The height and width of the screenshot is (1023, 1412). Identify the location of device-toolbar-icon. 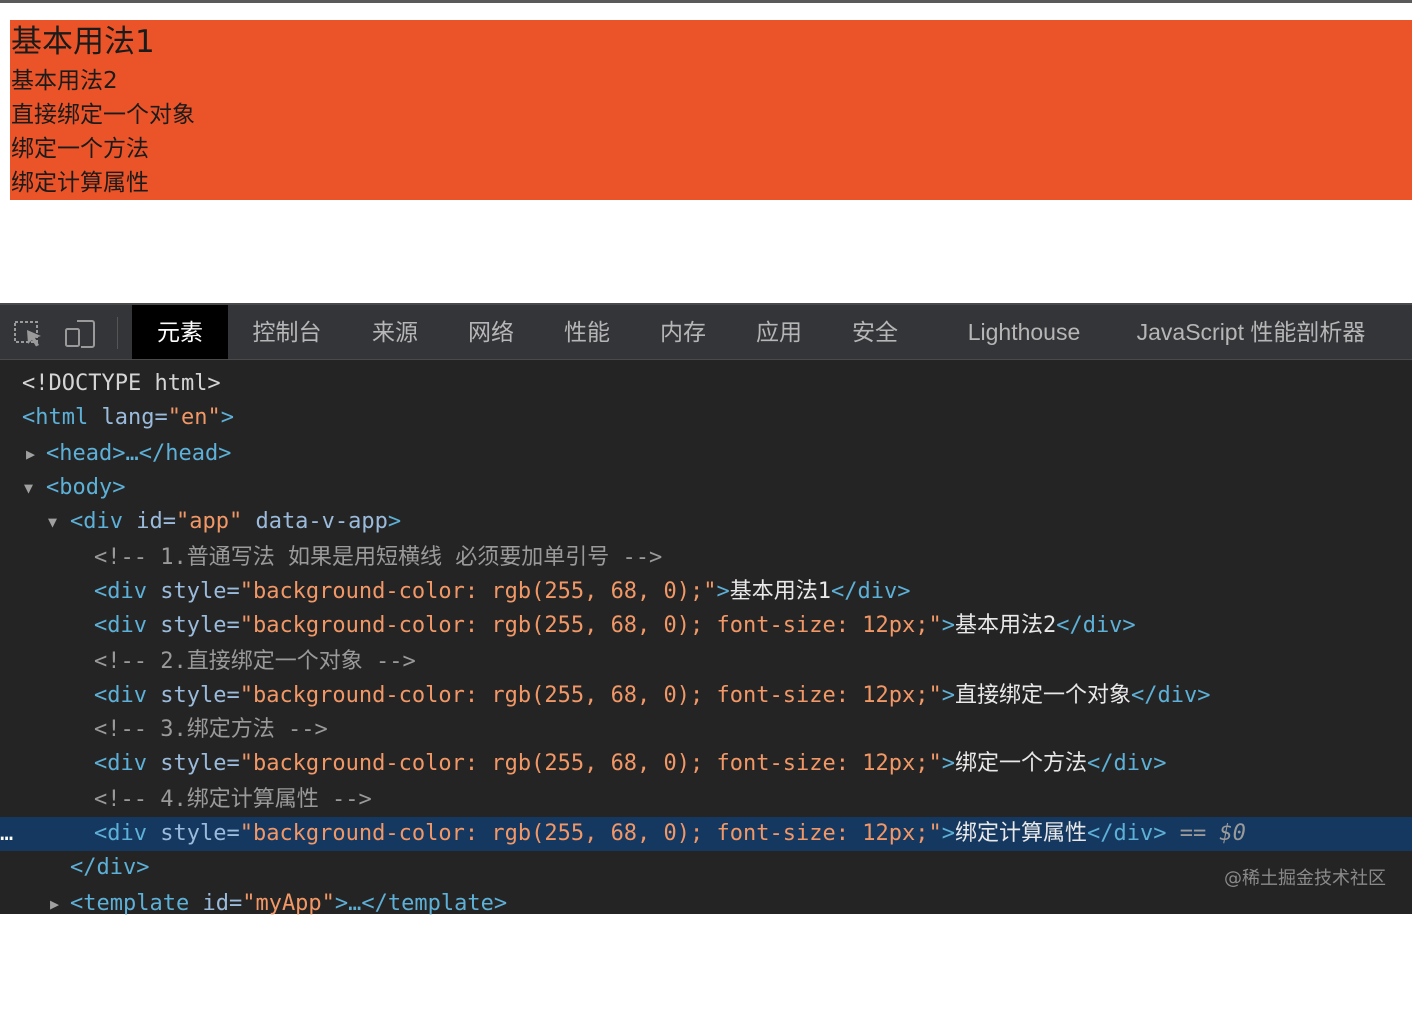
(81, 333).